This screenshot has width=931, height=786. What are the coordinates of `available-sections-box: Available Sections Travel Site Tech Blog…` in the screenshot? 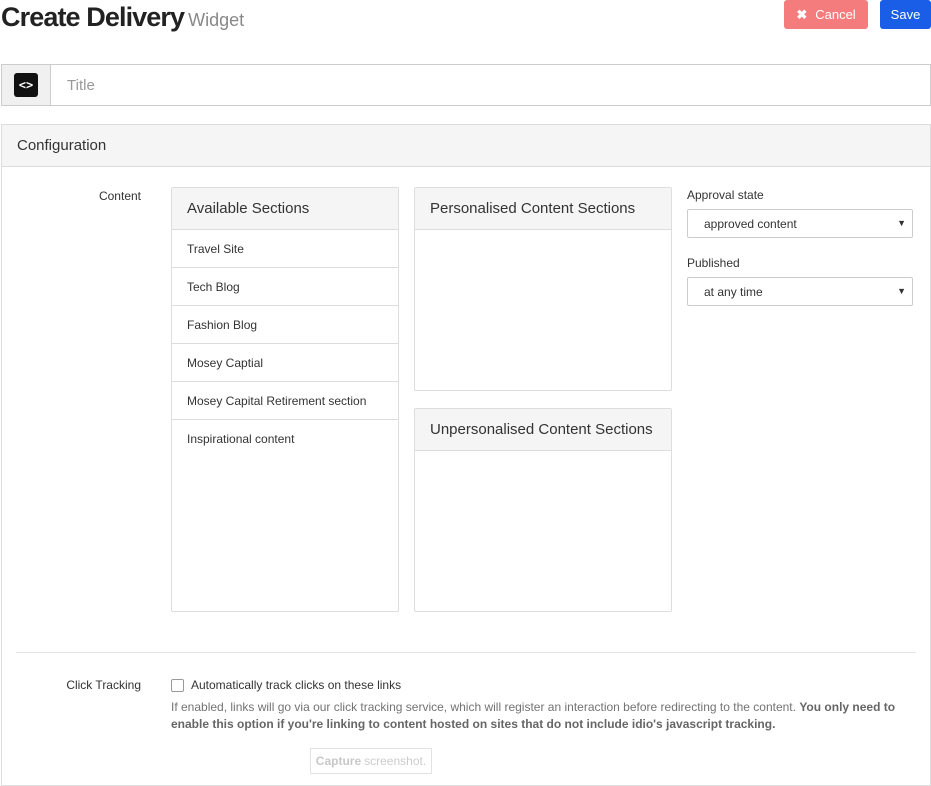 It's located at (285, 399).